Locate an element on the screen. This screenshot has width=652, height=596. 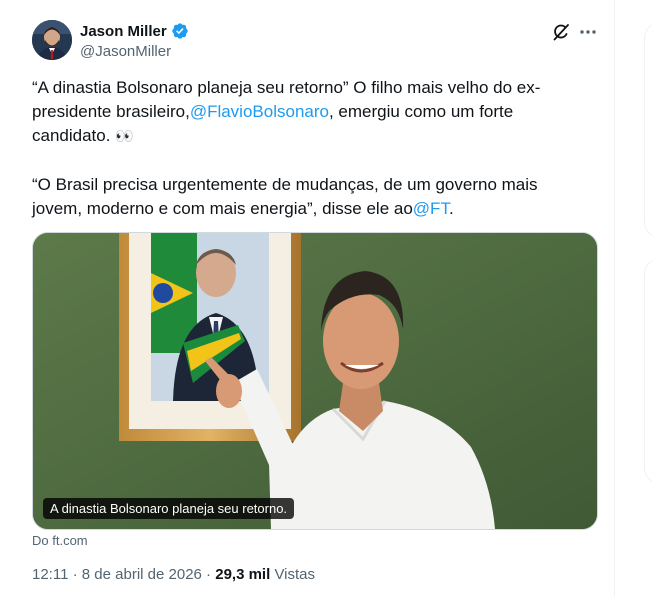
more-options-icon is located at coordinates (588, 32).